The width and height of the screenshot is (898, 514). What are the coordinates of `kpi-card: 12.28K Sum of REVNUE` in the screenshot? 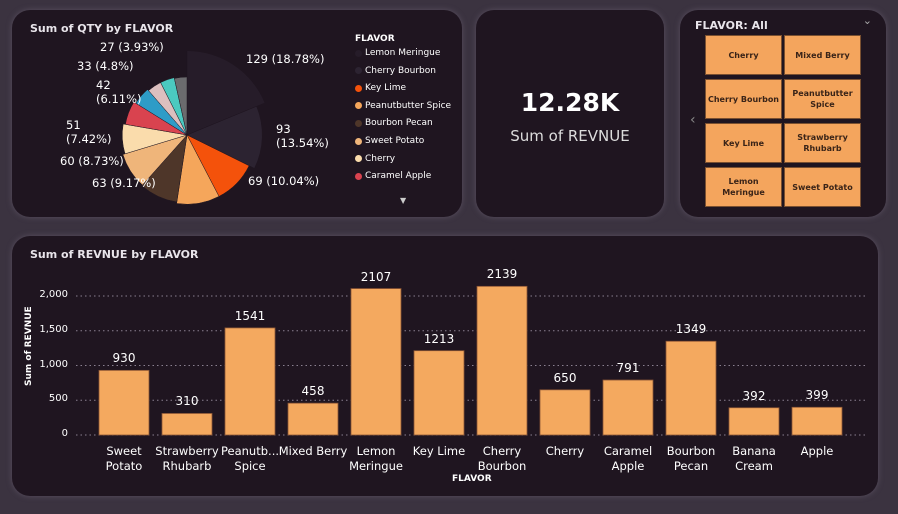 It's located at (570, 113).